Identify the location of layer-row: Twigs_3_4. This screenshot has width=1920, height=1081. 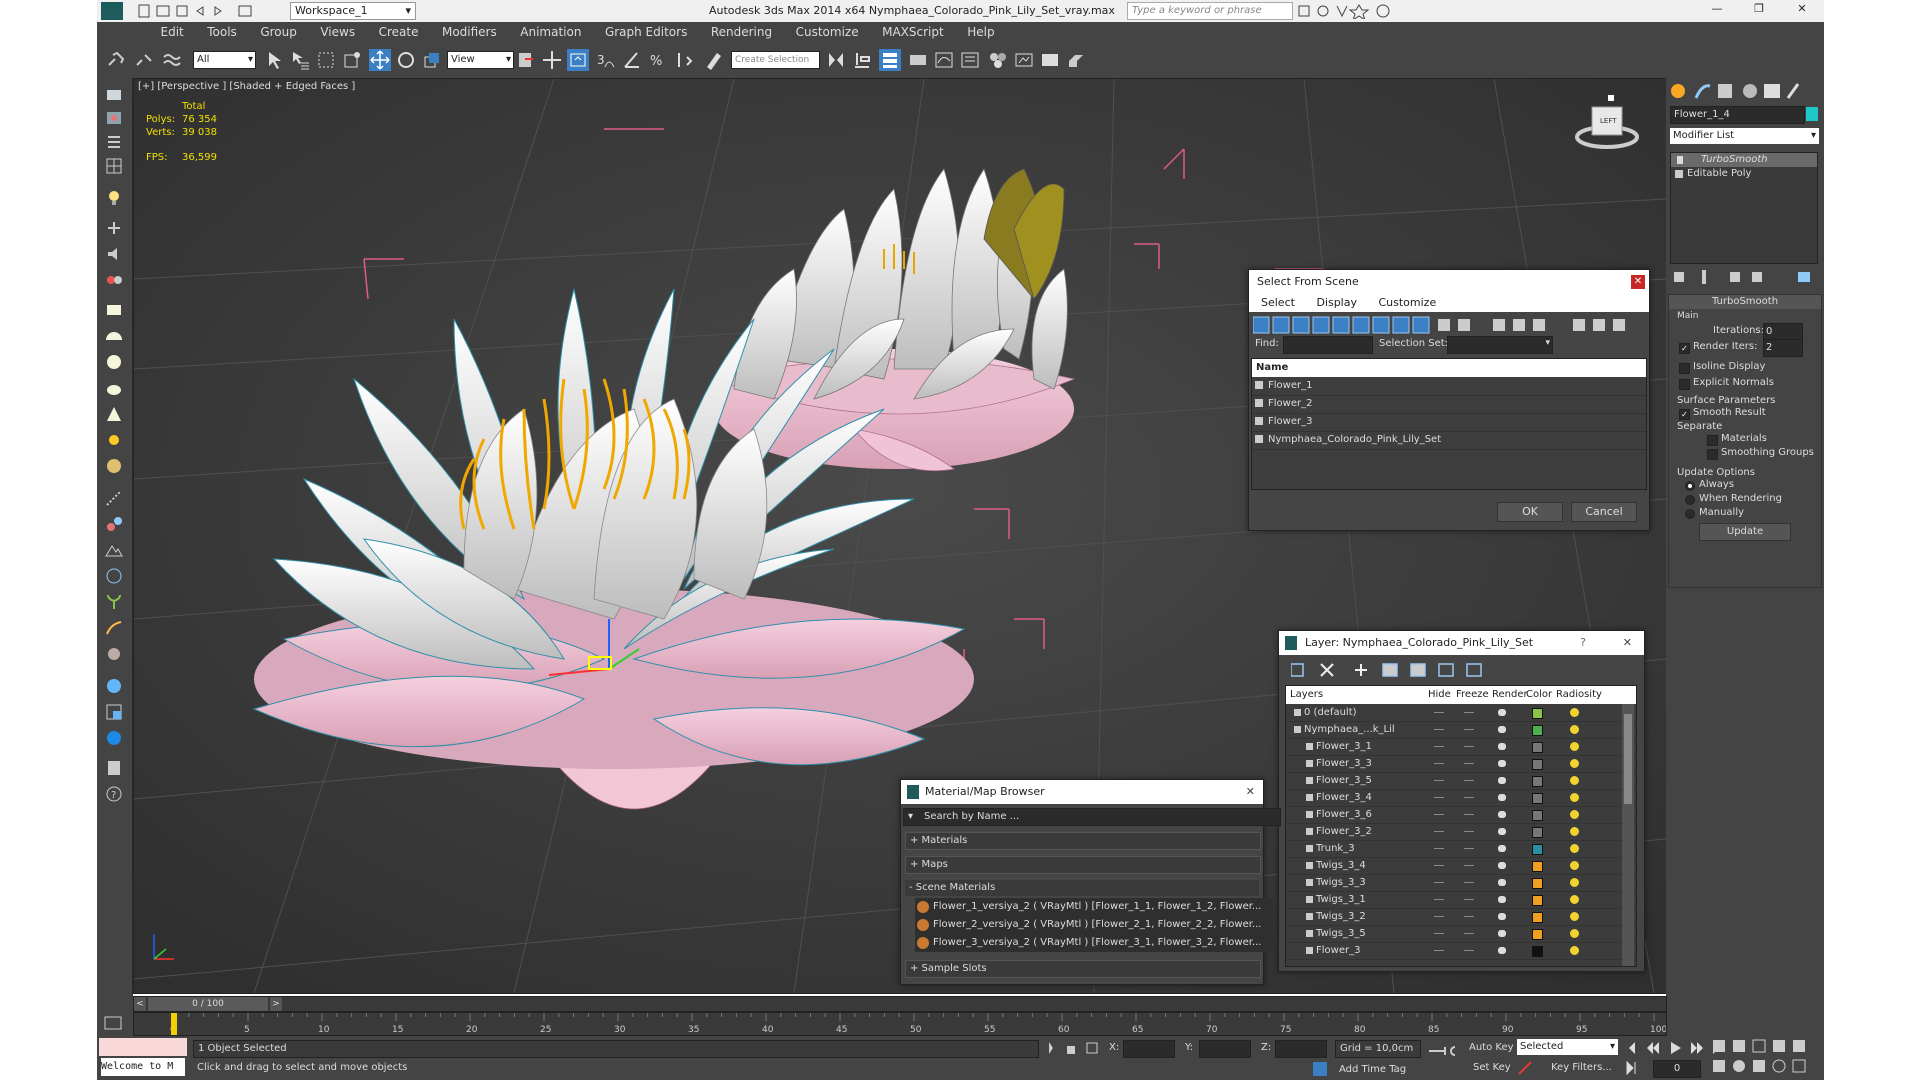
(1461, 866).